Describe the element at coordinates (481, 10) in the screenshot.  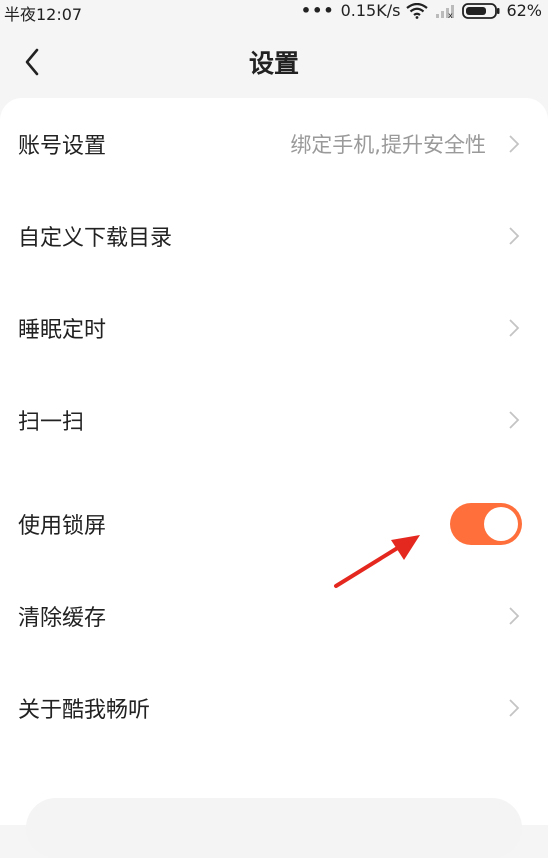
I see `battery-icon` at that location.